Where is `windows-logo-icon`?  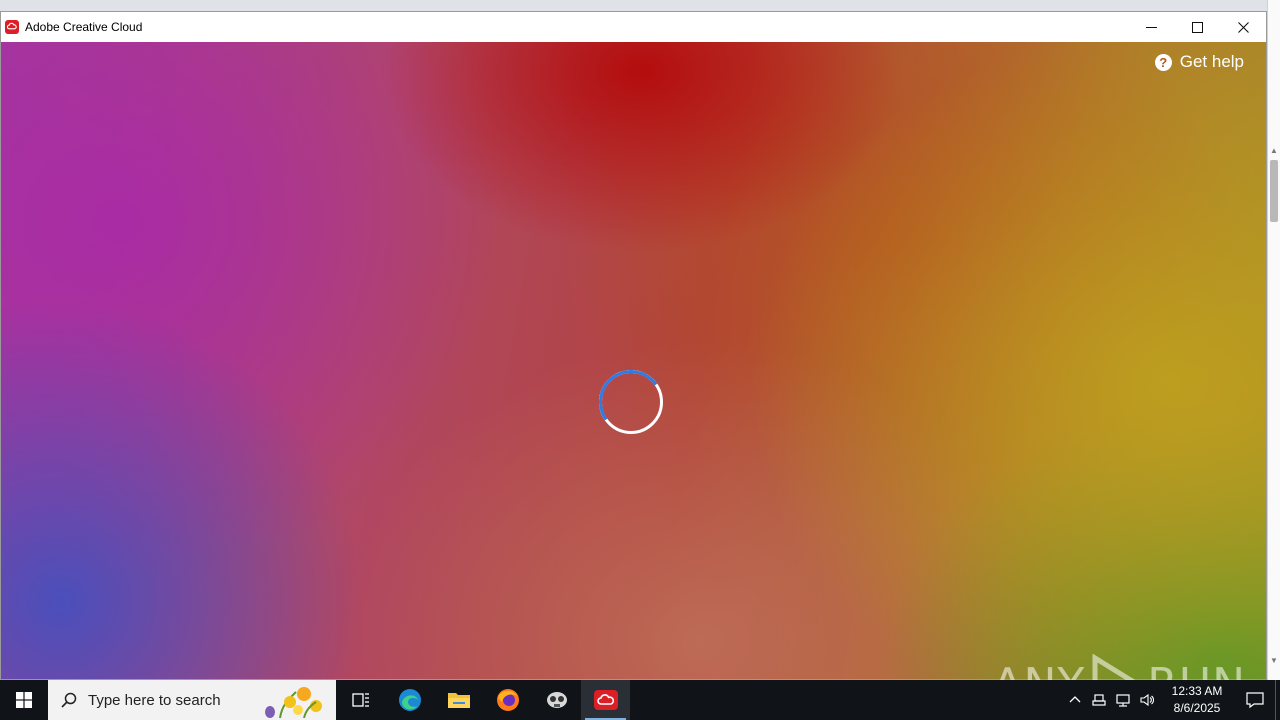
windows-logo-icon is located at coordinates (24, 700).